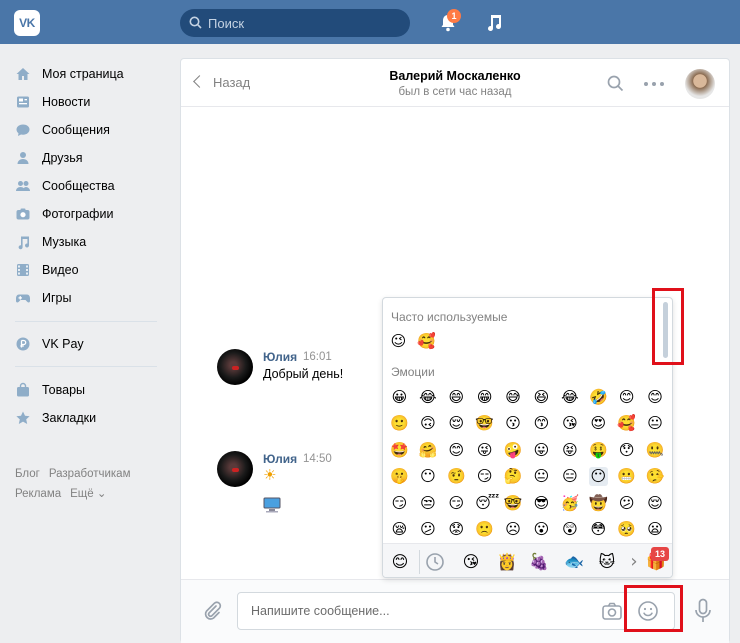 This screenshot has width=740, height=643. What do you see at coordinates (90, 474) in the screenshot?
I see `footer-link-developers: Разработчикам` at bounding box center [90, 474].